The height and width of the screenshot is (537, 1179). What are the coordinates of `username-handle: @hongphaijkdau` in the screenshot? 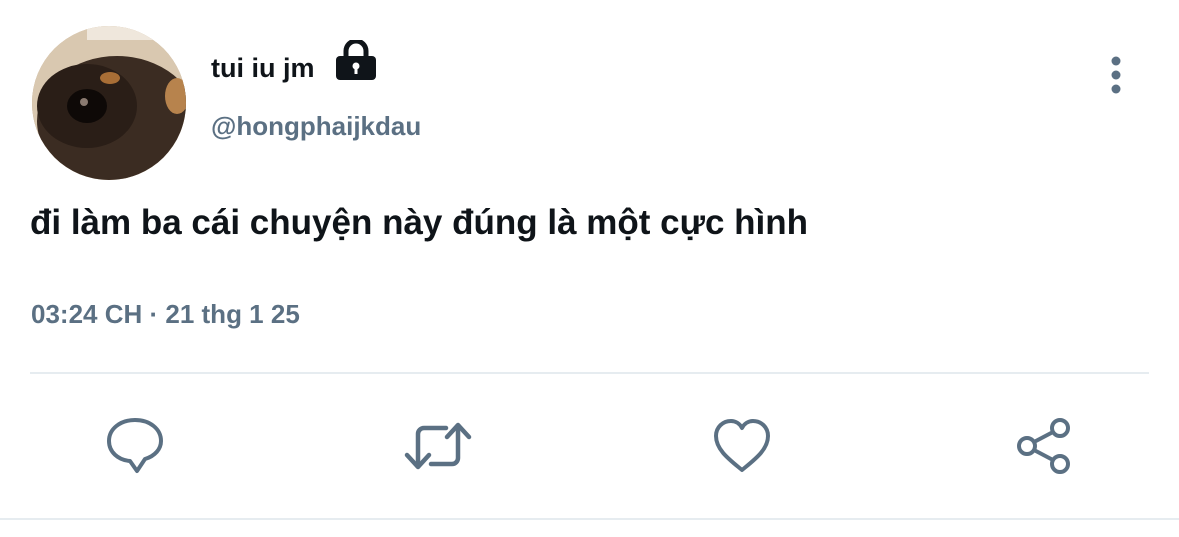 It's located at (316, 126).